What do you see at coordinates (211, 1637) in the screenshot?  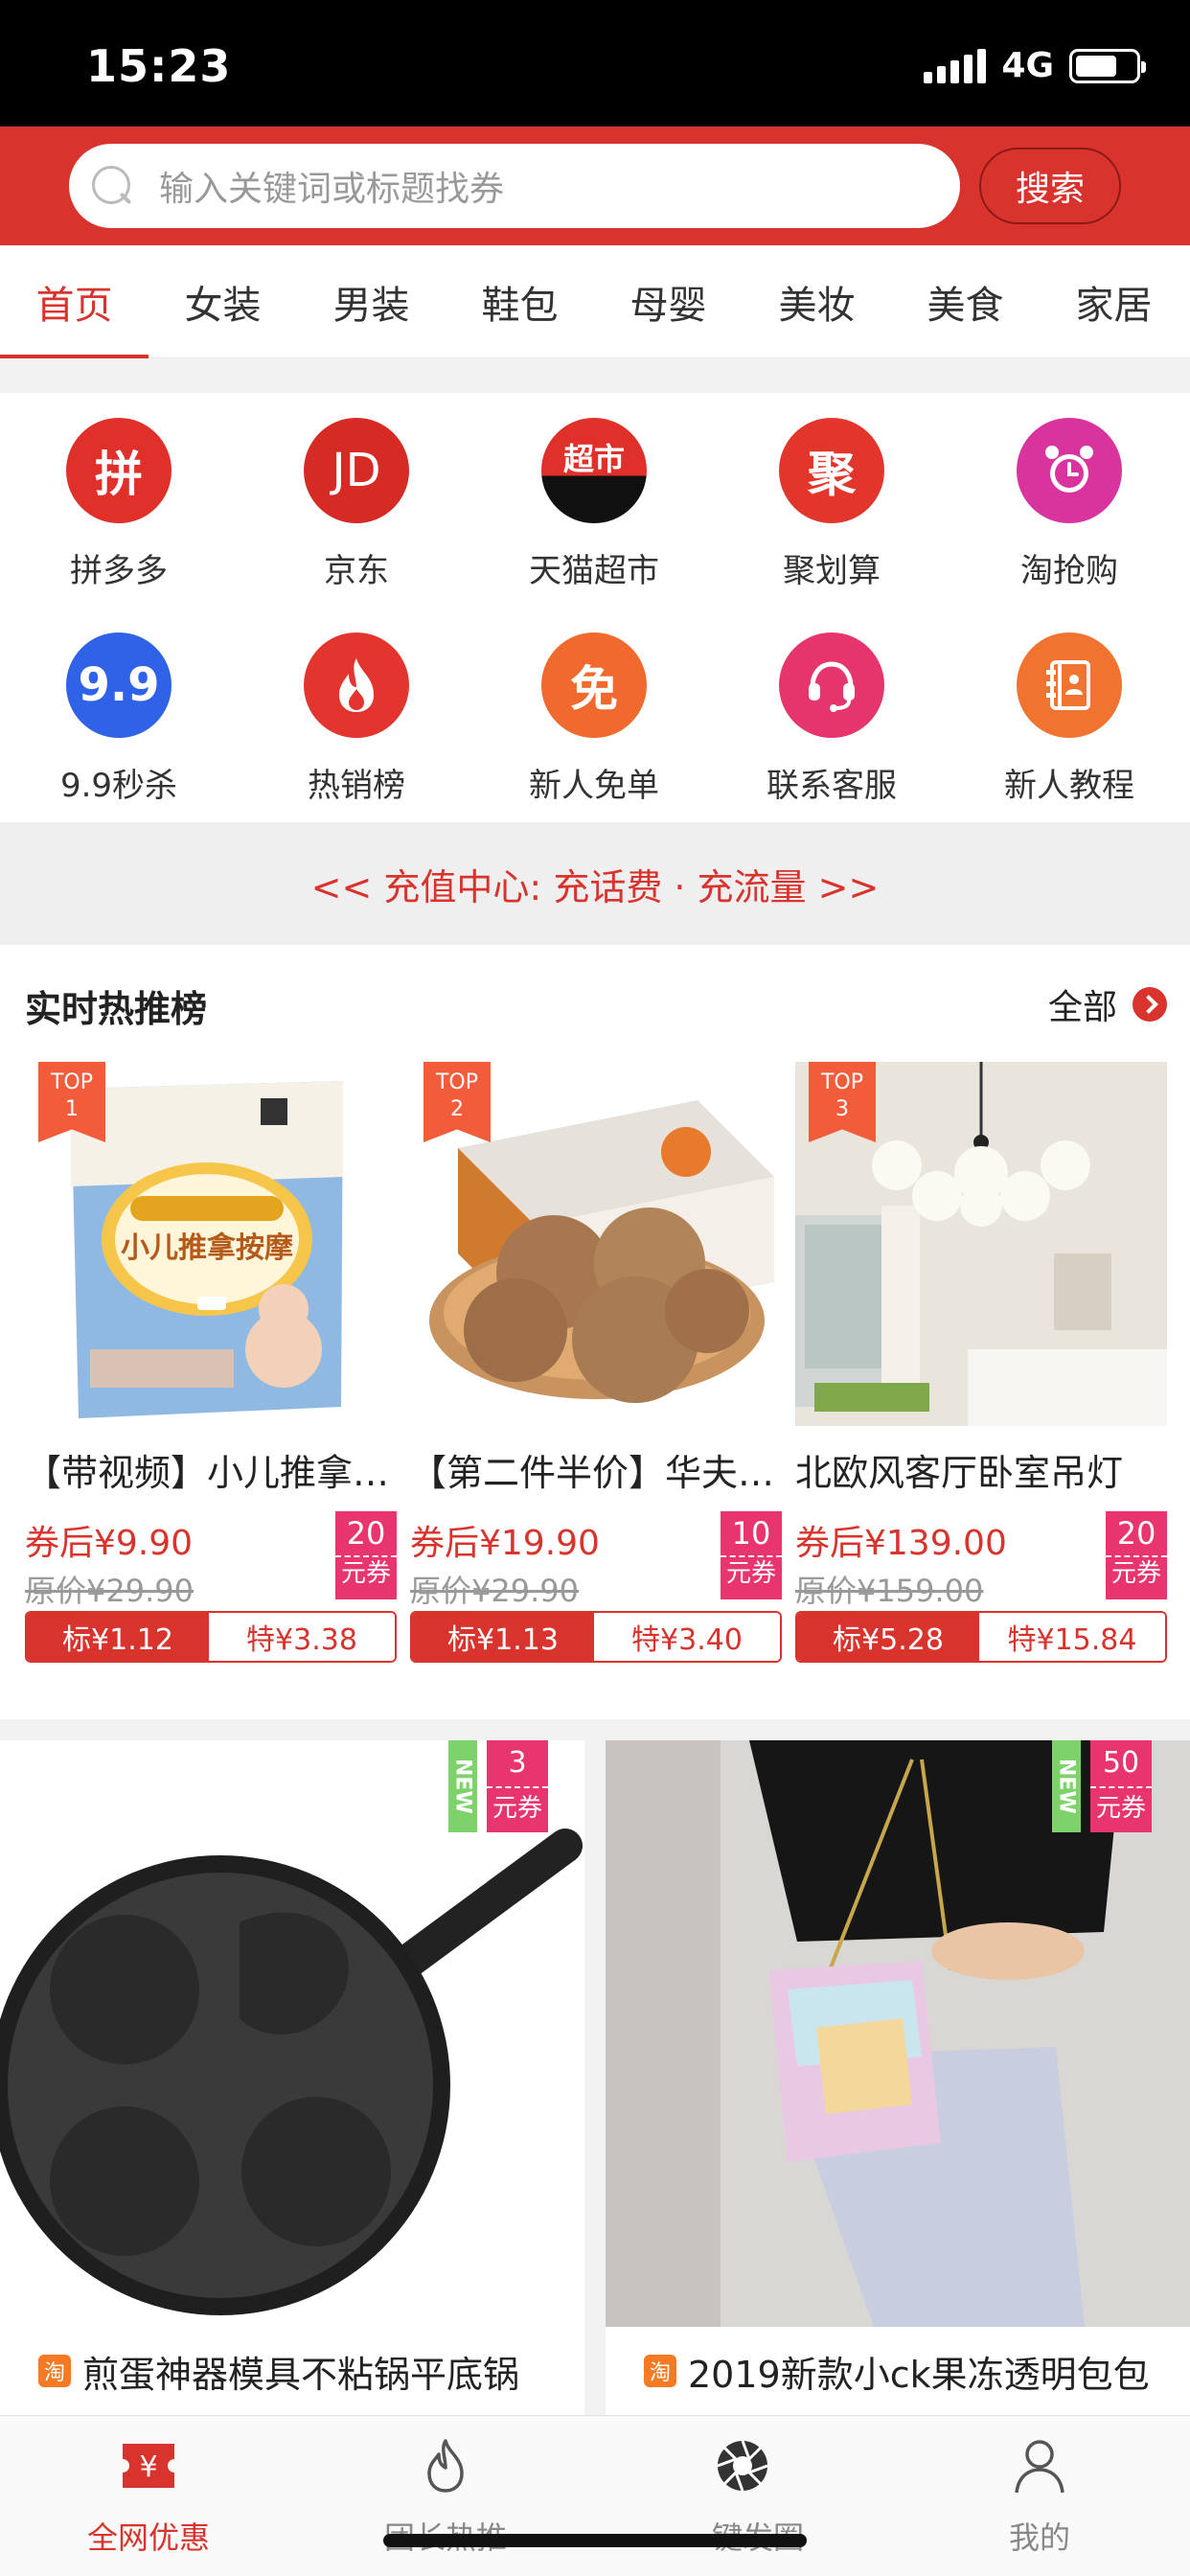 I see `commission-row: 标¥1.12 特¥3.38` at bounding box center [211, 1637].